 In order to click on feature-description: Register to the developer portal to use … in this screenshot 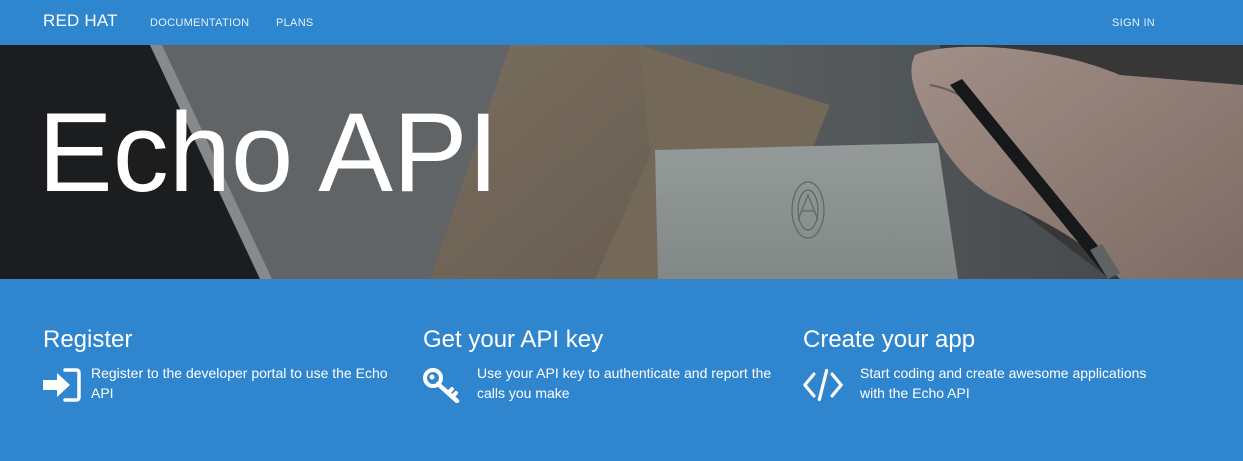, I will do `click(239, 383)`.